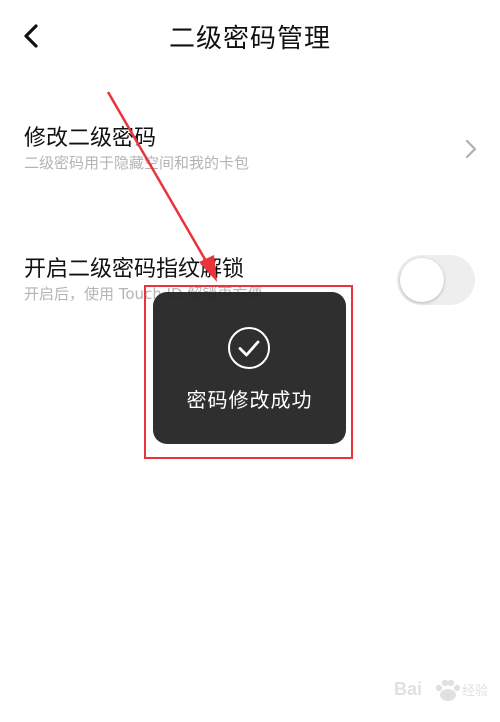  Describe the element at coordinates (90, 138) in the screenshot. I see `modify-password-title: 修改二级密码` at that location.